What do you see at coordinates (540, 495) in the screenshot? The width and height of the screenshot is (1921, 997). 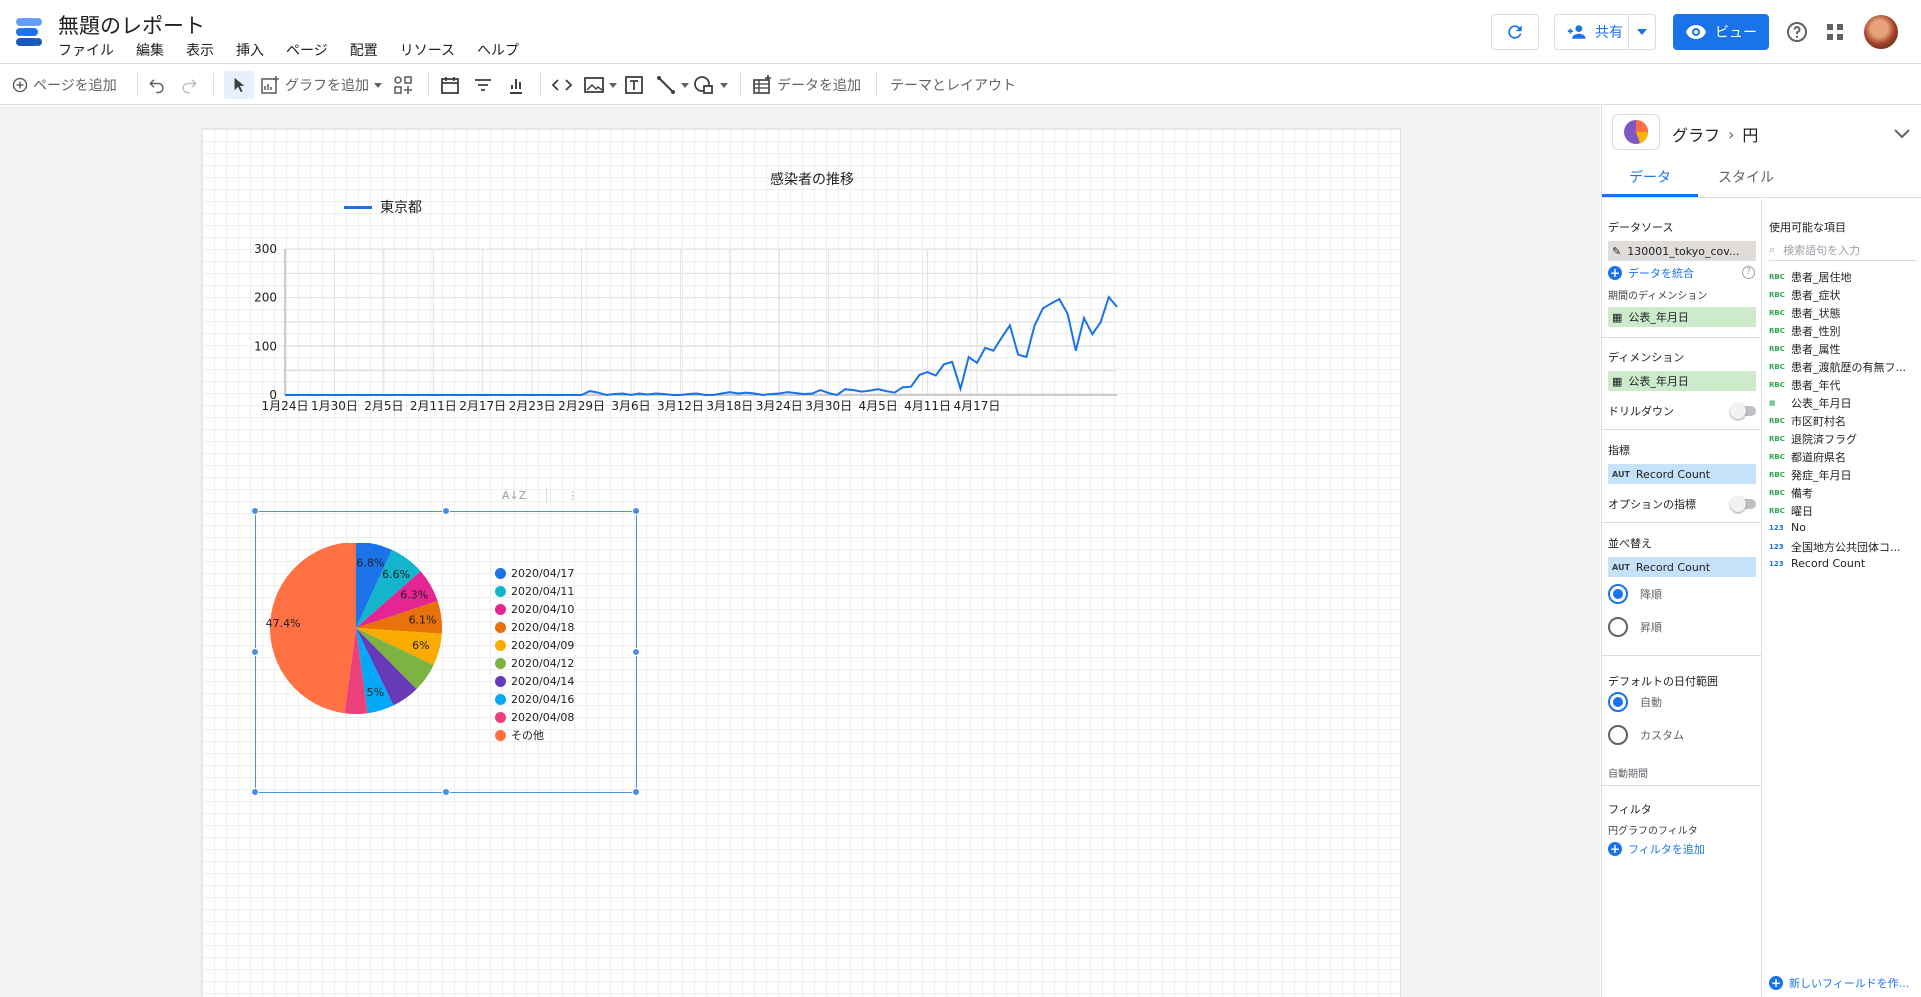 I see `chart-mini-toolbar: A↓Z ⋮` at bounding box center [540, 495].